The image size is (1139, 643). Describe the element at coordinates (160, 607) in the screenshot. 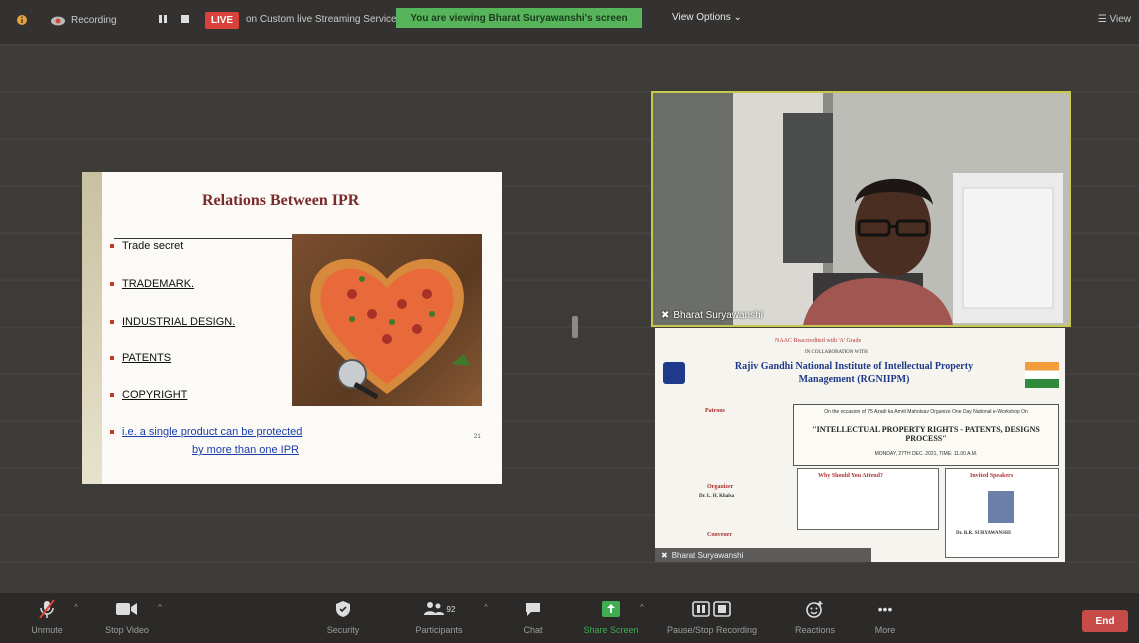

I see `video-options-caret-icon: ^` at that location.